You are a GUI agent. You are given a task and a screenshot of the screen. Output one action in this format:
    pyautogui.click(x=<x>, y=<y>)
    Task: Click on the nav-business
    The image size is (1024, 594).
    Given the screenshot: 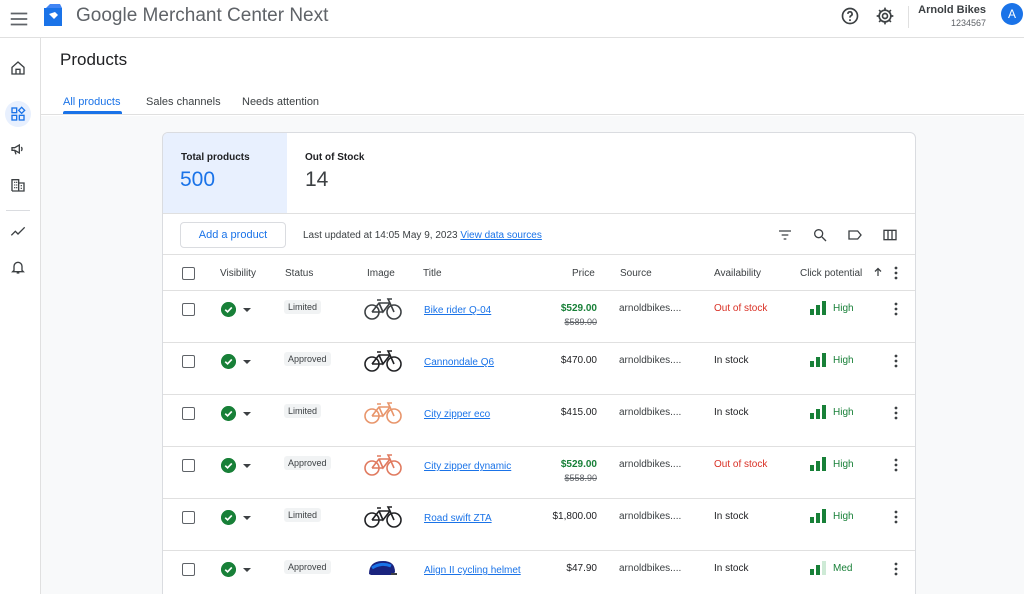 What is the action you would take?
    pyautogui.click(x=18, y=185)
    